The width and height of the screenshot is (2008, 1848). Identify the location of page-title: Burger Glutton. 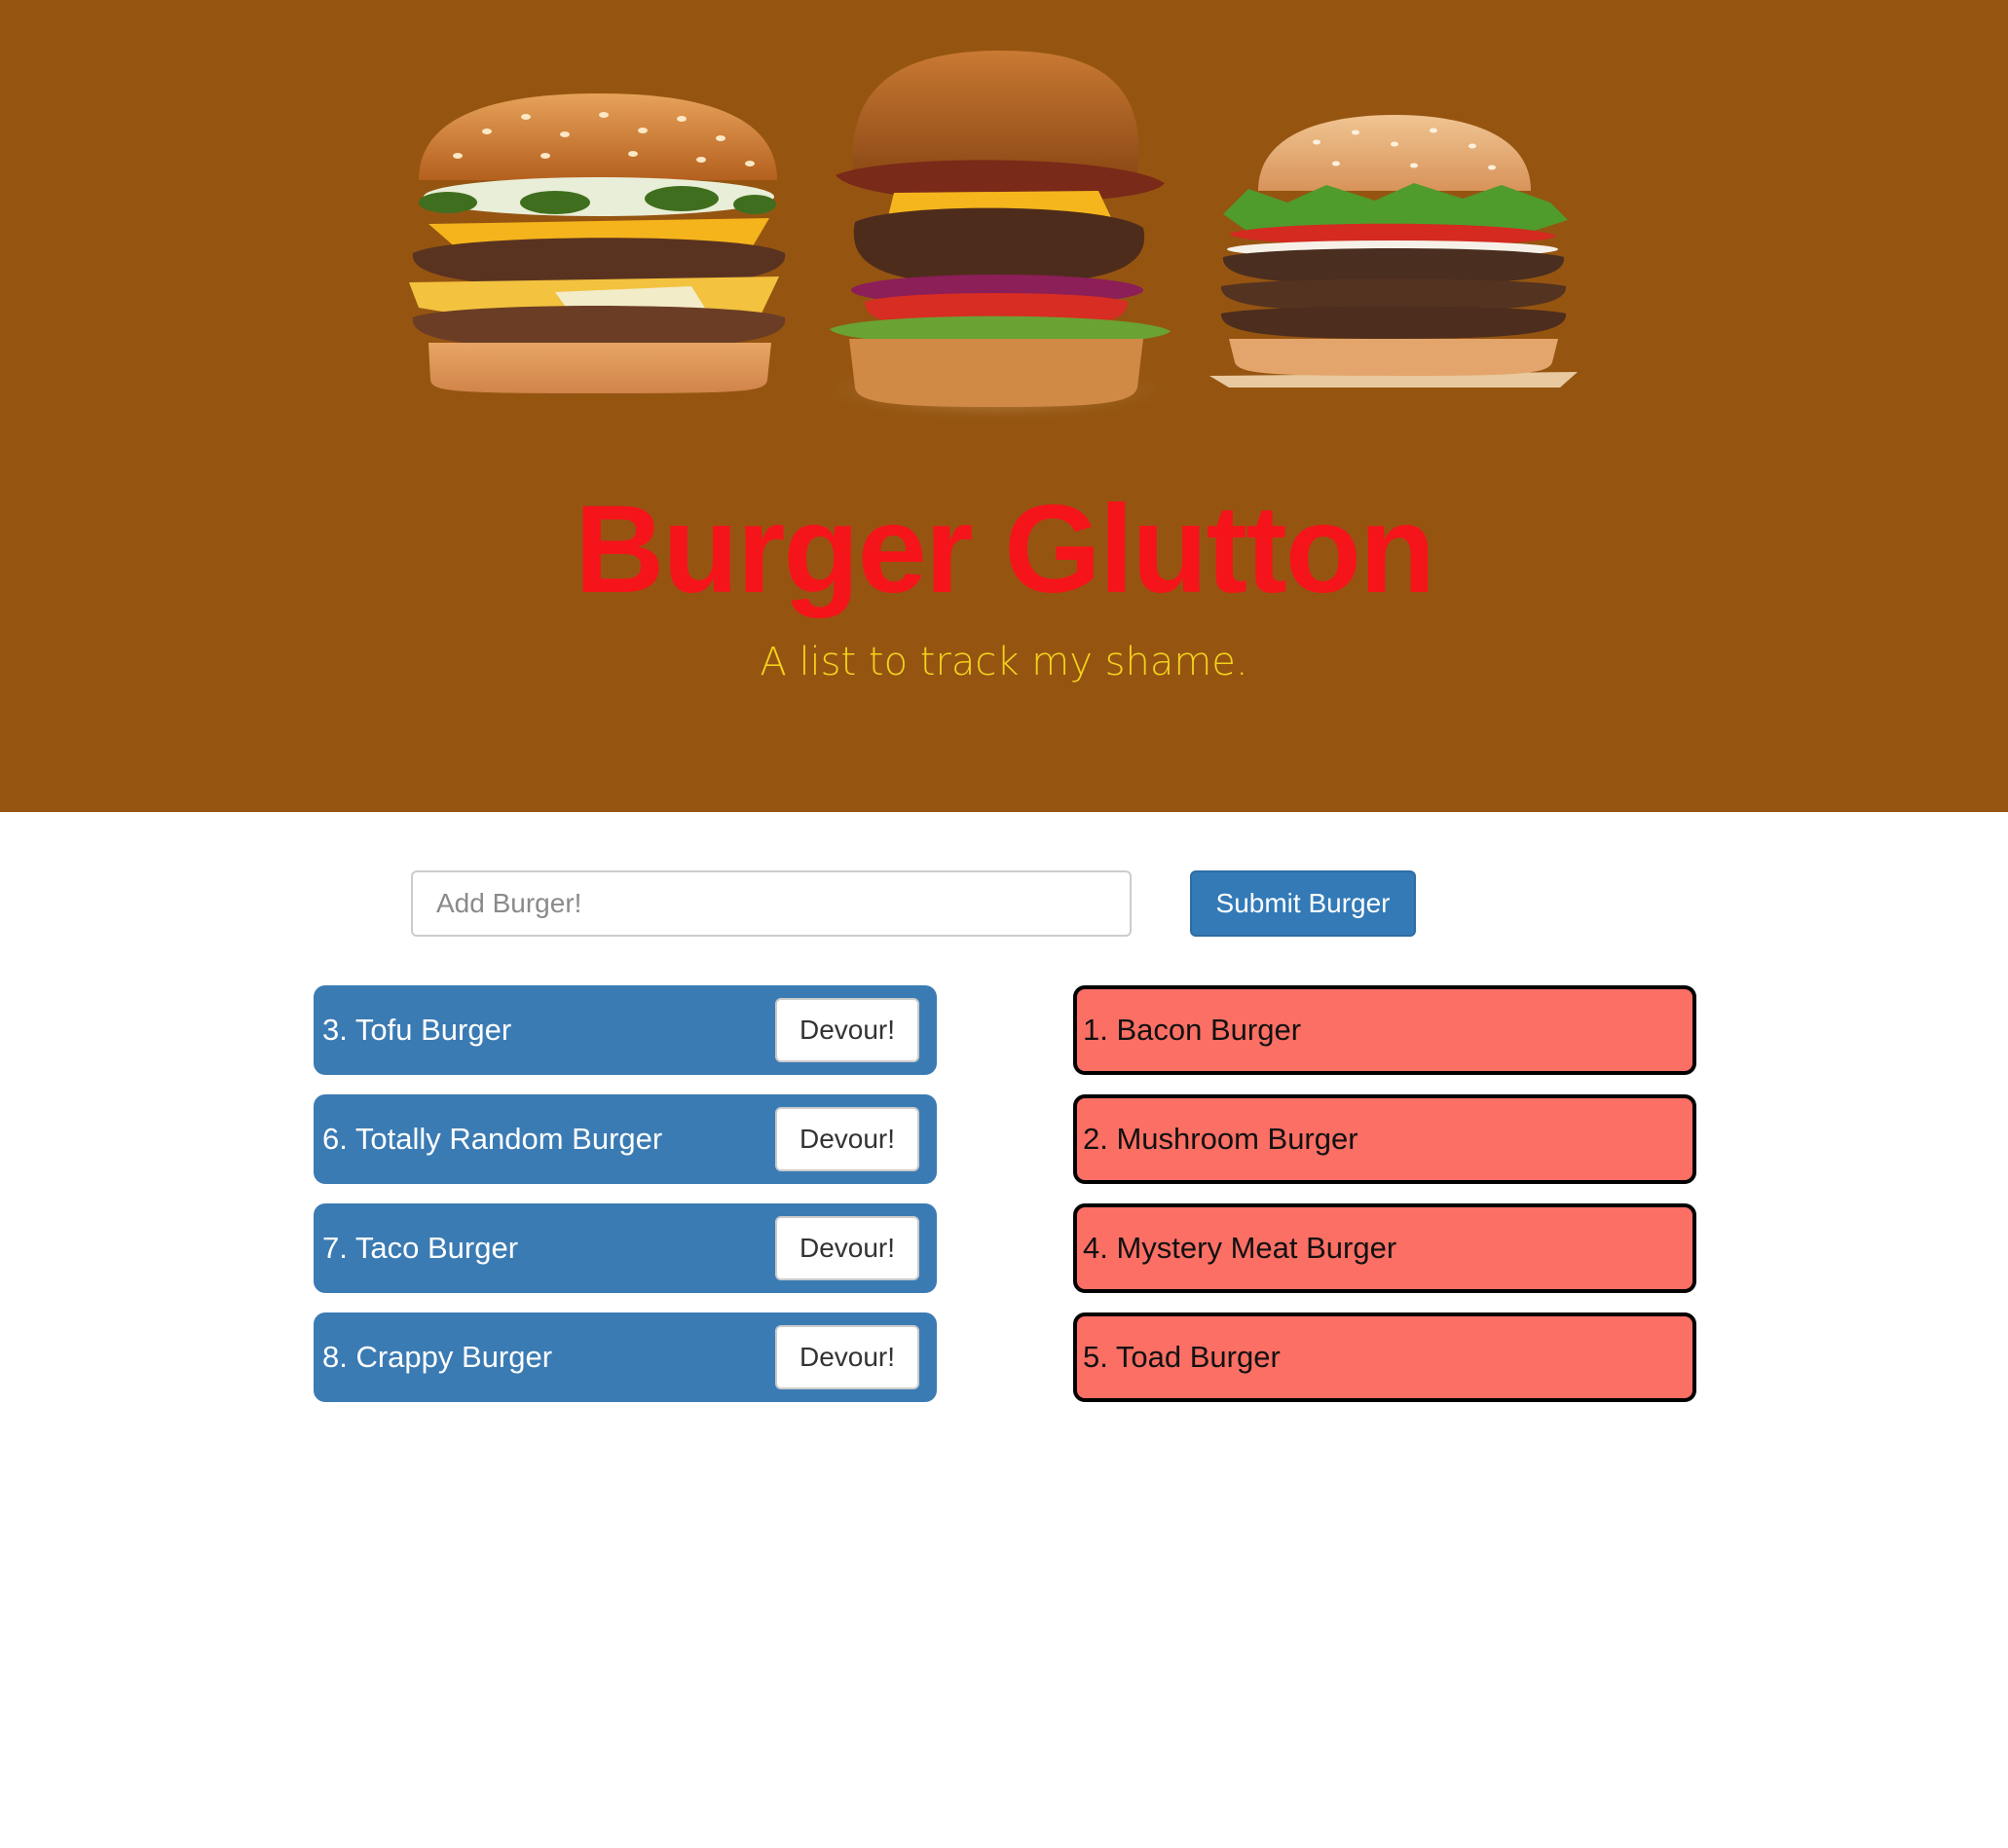
(1004, 549).